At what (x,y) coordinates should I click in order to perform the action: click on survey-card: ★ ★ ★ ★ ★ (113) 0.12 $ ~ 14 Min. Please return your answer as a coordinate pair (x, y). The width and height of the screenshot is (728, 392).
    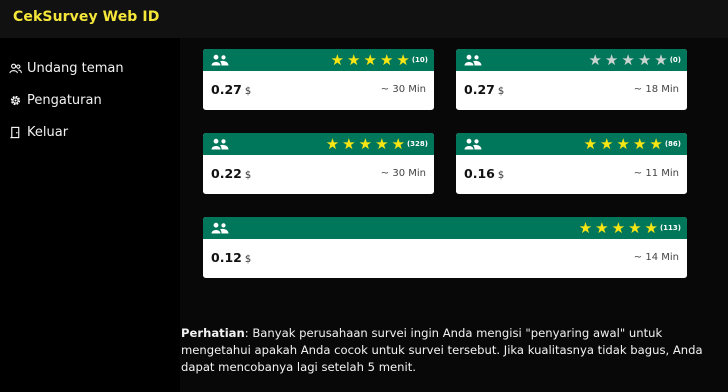
    Looking at the image, I should click on (445, 247).